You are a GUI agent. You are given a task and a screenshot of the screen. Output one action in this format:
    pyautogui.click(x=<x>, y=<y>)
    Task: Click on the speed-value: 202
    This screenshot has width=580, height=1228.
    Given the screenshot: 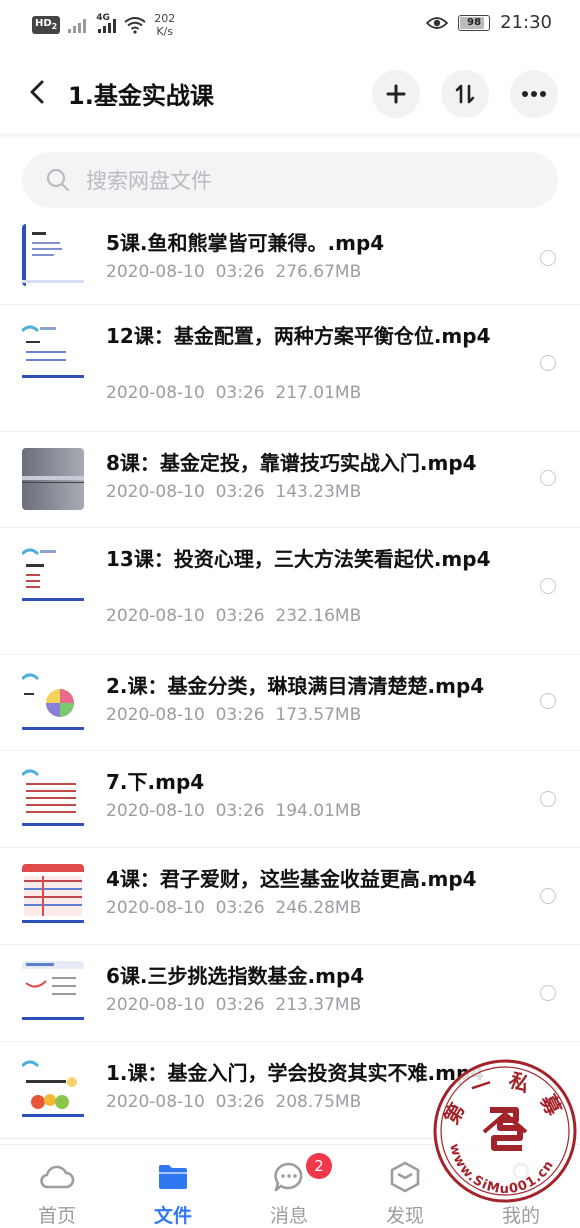 What is the action you would take?
    pyautogui.click(x=165, y=18)
    